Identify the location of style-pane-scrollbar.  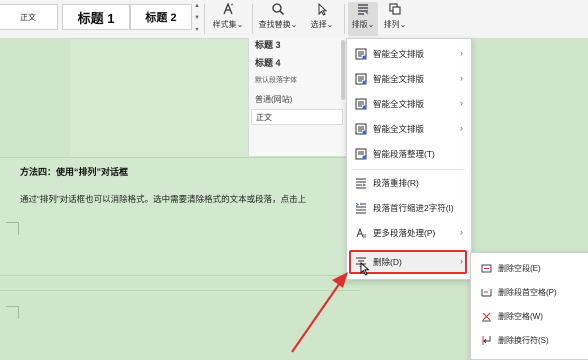
(343, 70).